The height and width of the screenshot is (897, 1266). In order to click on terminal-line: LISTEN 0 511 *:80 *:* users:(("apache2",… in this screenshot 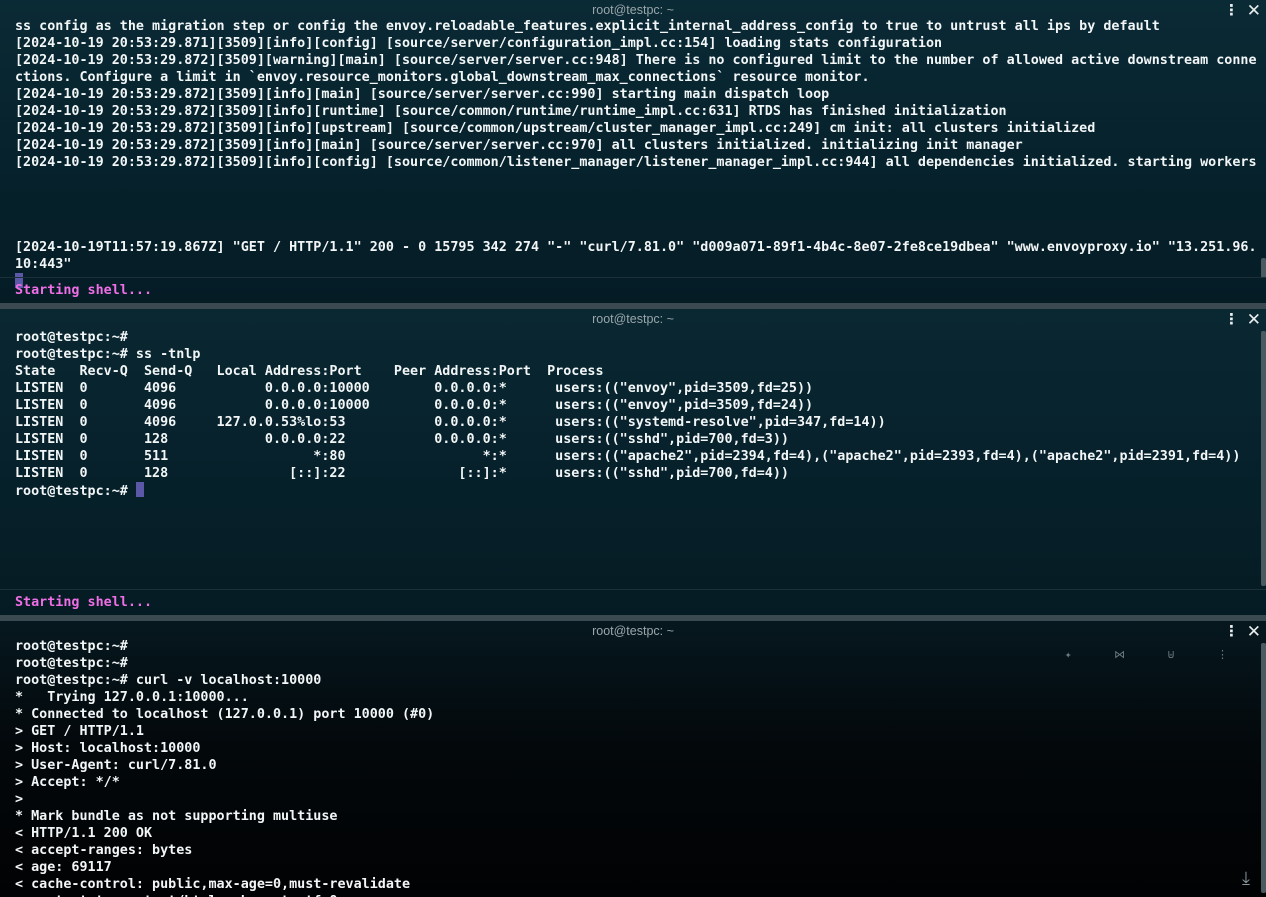, I will do `click(628, 456)`.